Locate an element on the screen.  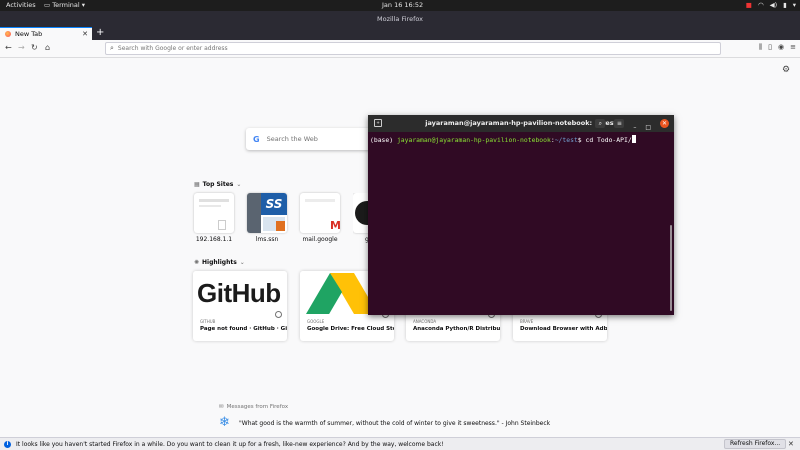
gear-icon: ⚙ is located at coordinates (786, 70).